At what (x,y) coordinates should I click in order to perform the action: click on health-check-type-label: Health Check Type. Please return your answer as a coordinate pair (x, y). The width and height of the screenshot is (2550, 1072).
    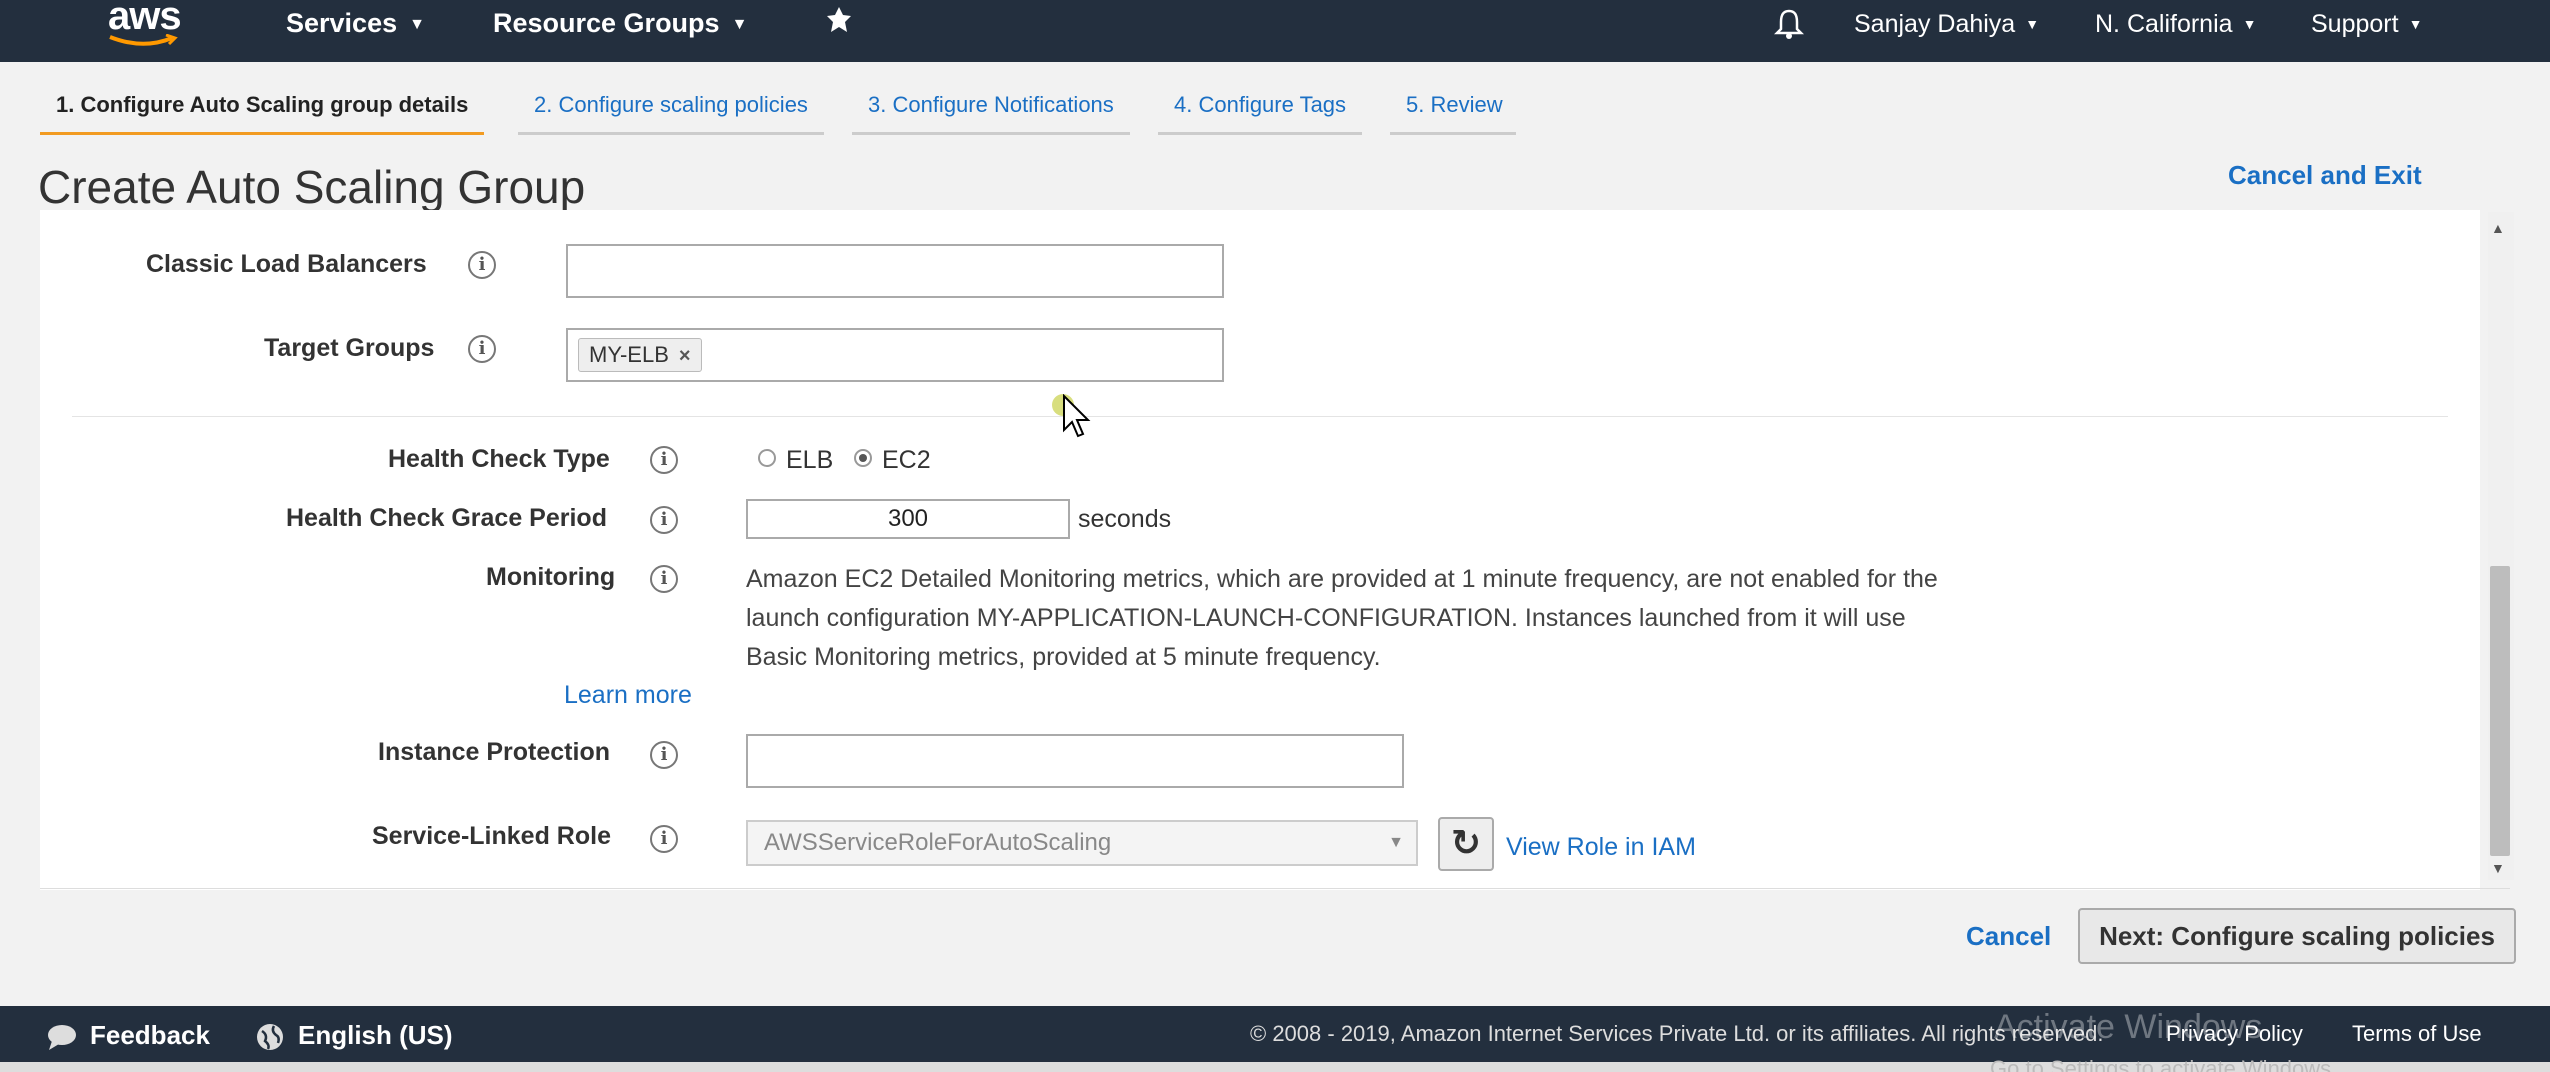
    Looking at the image, I should click on (499, 459).